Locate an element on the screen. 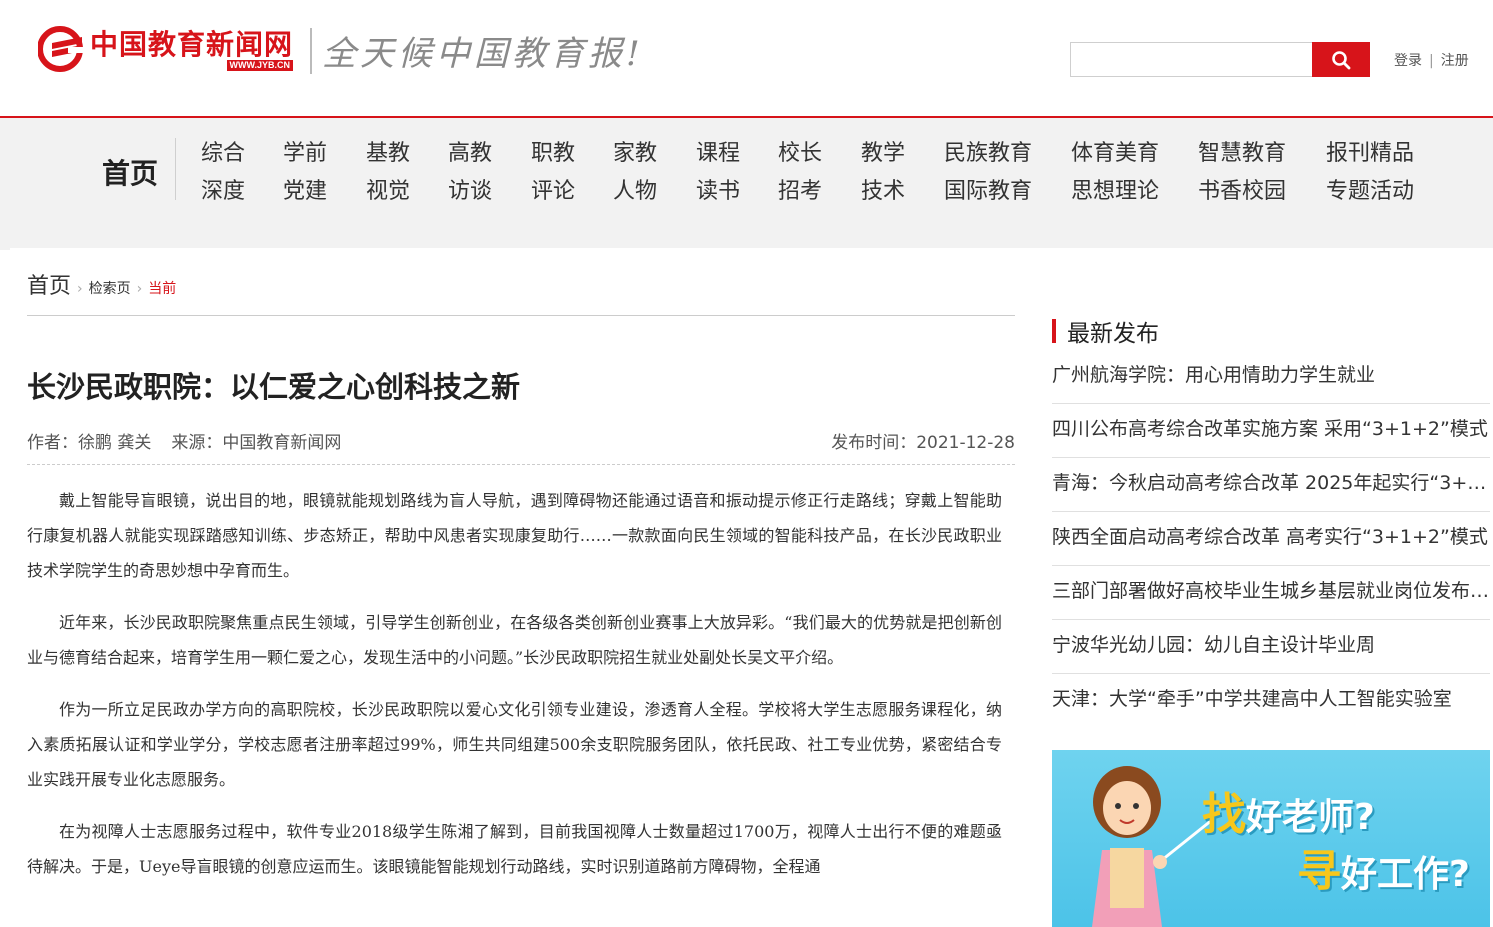 The image size is (1493, 927). heading-accent-bar is located at coordinates (1054, 331).